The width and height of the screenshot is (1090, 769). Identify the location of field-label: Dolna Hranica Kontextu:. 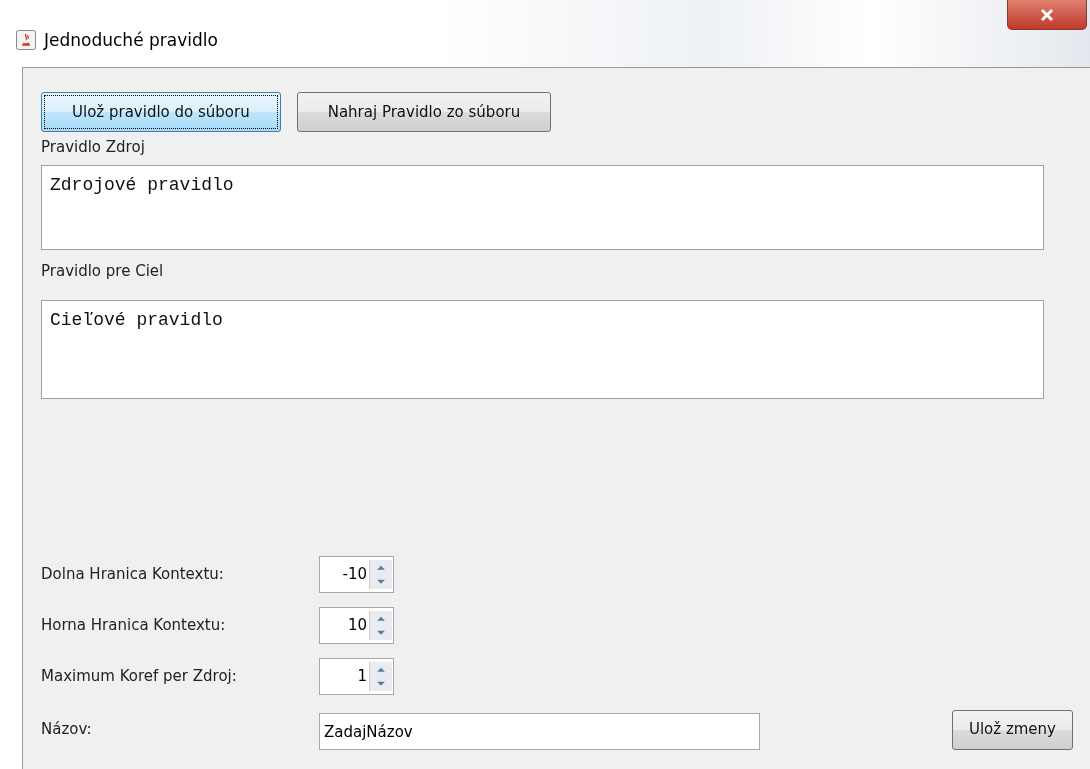
(133, 575).